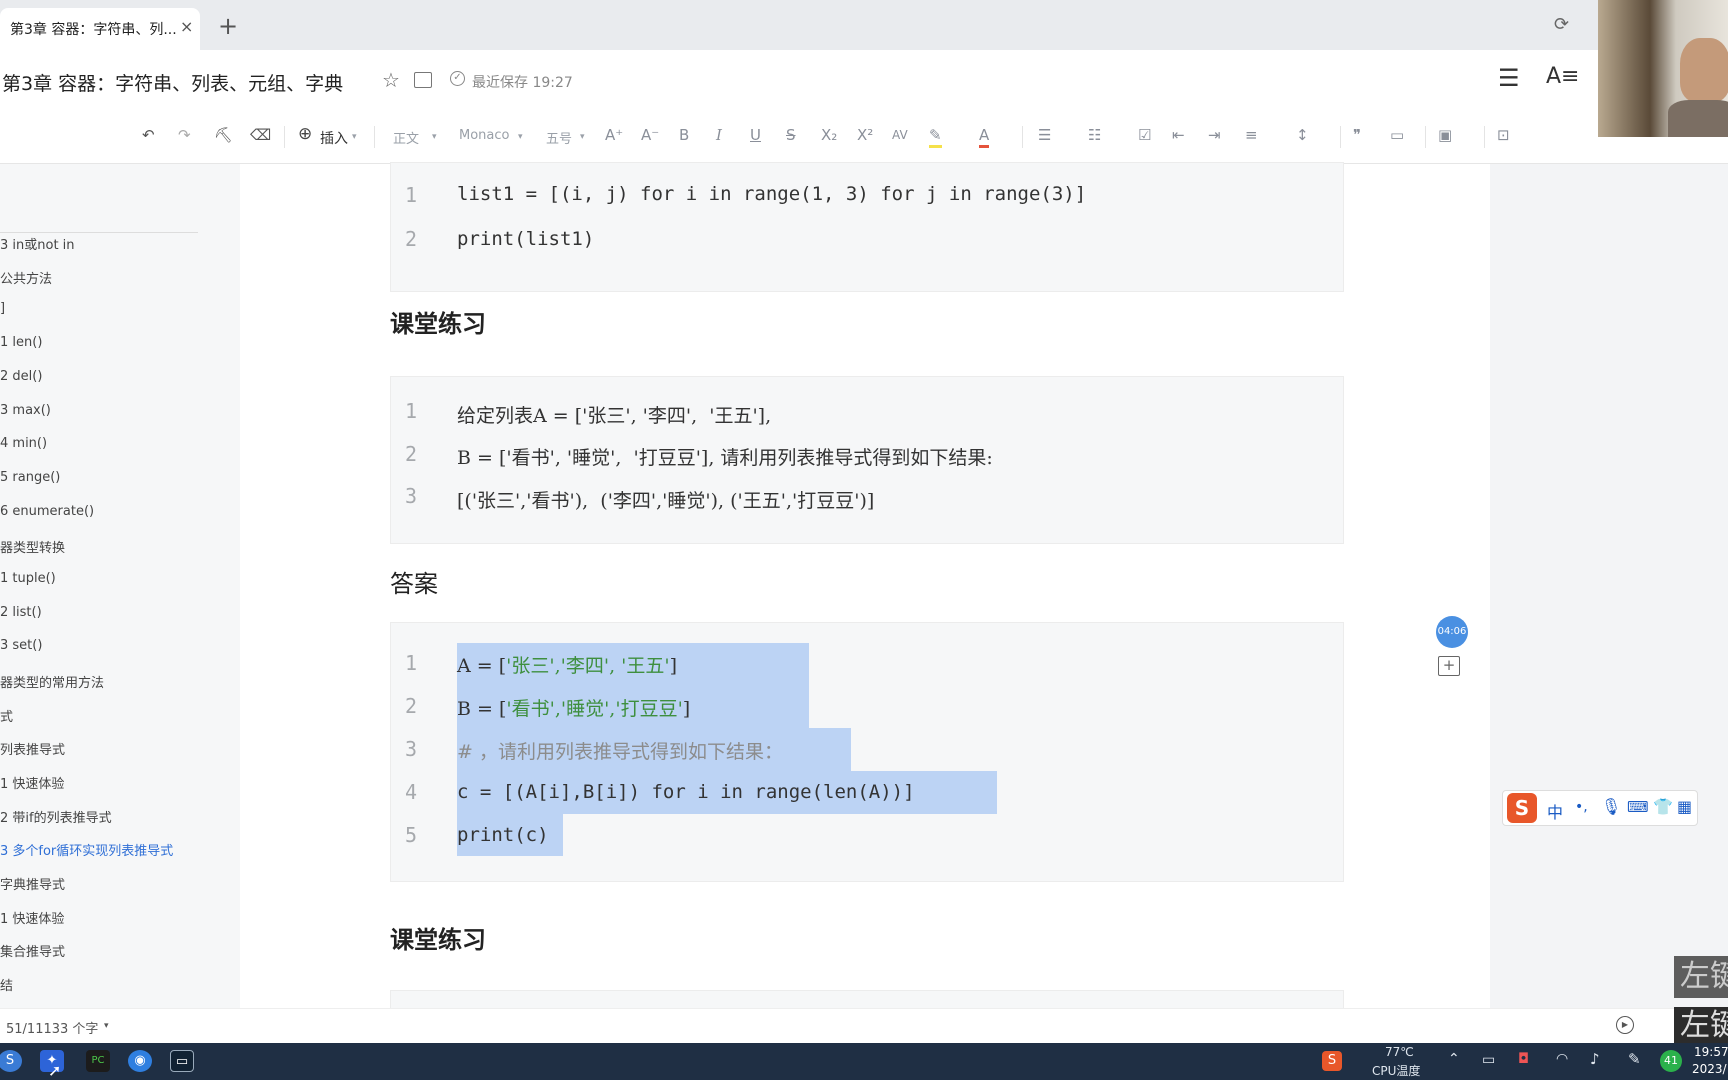 This screenshot has width=1728, height=1080. I want to click on outline-item: 1 len(), so click(21, 342).